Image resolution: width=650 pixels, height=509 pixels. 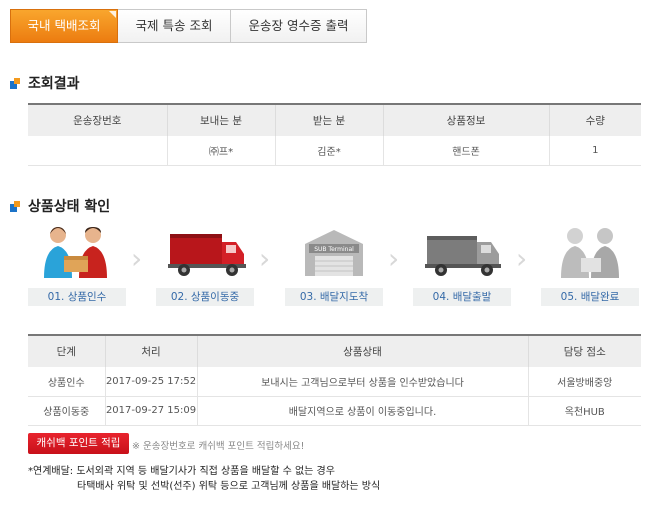 What do you see at coordinates (362, 350) in the screenshot?
I see `col-product-status: 상품상태` at bounding box center [362, 350].